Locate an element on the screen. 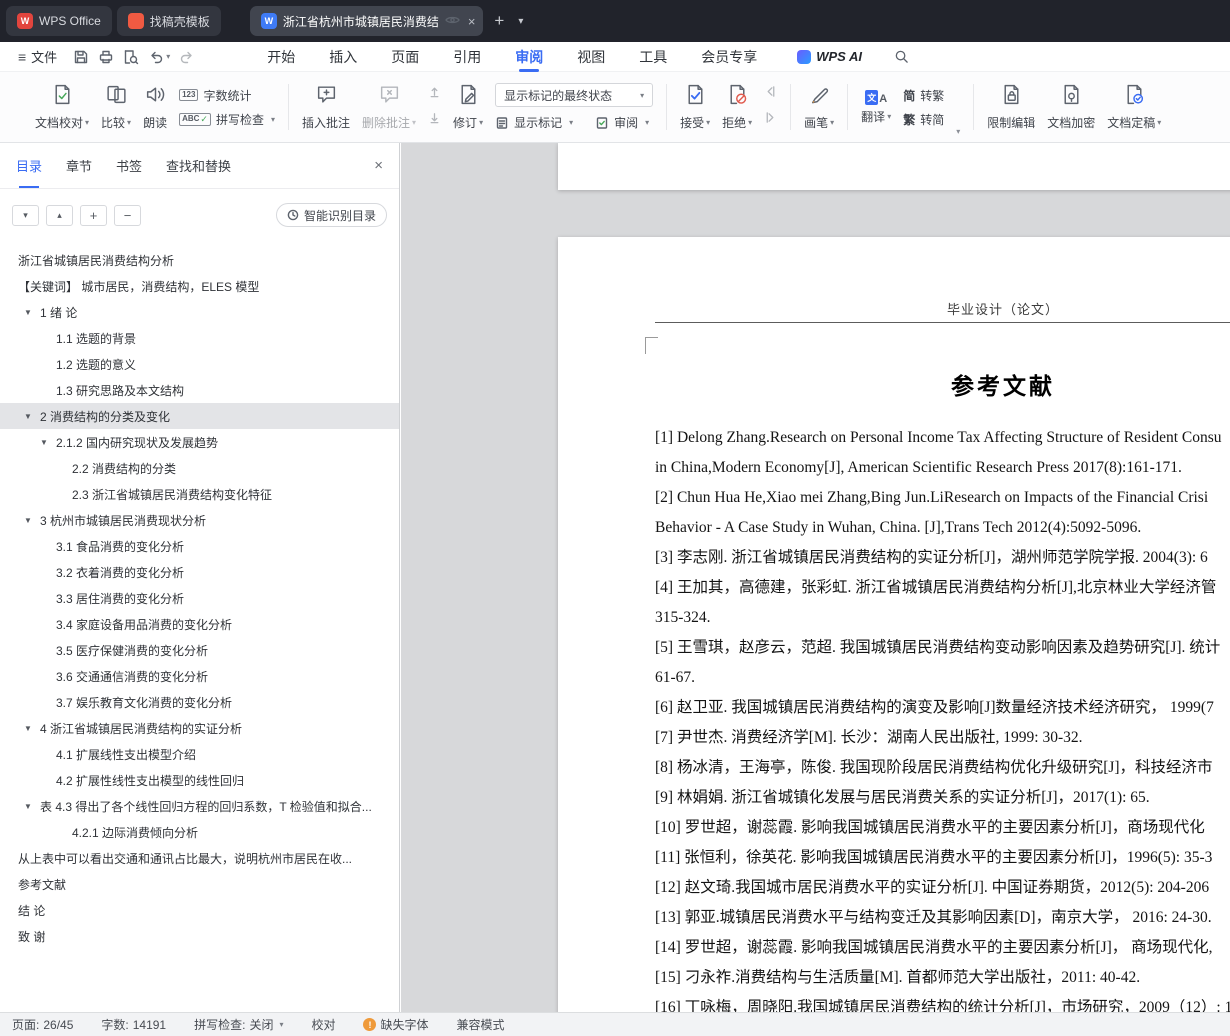 Image resolution: width=1230 pixels, height=1036 pixels. file-menu-button: ≡ 文件 is located at coordinates (37, 56).